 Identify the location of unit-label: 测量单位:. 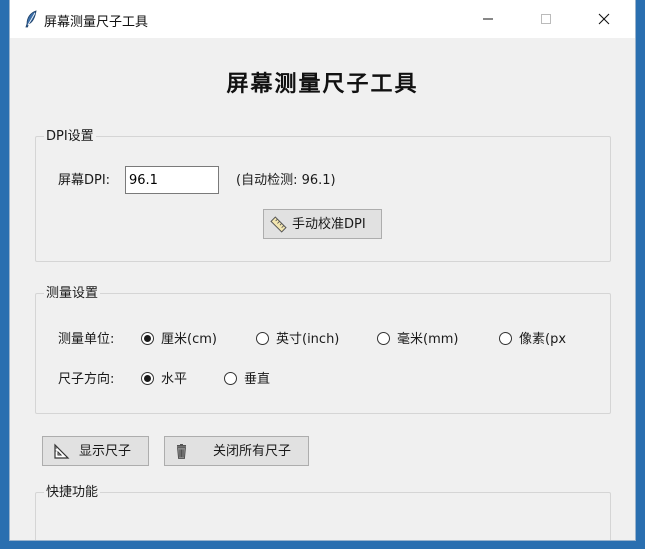
(86, 339).